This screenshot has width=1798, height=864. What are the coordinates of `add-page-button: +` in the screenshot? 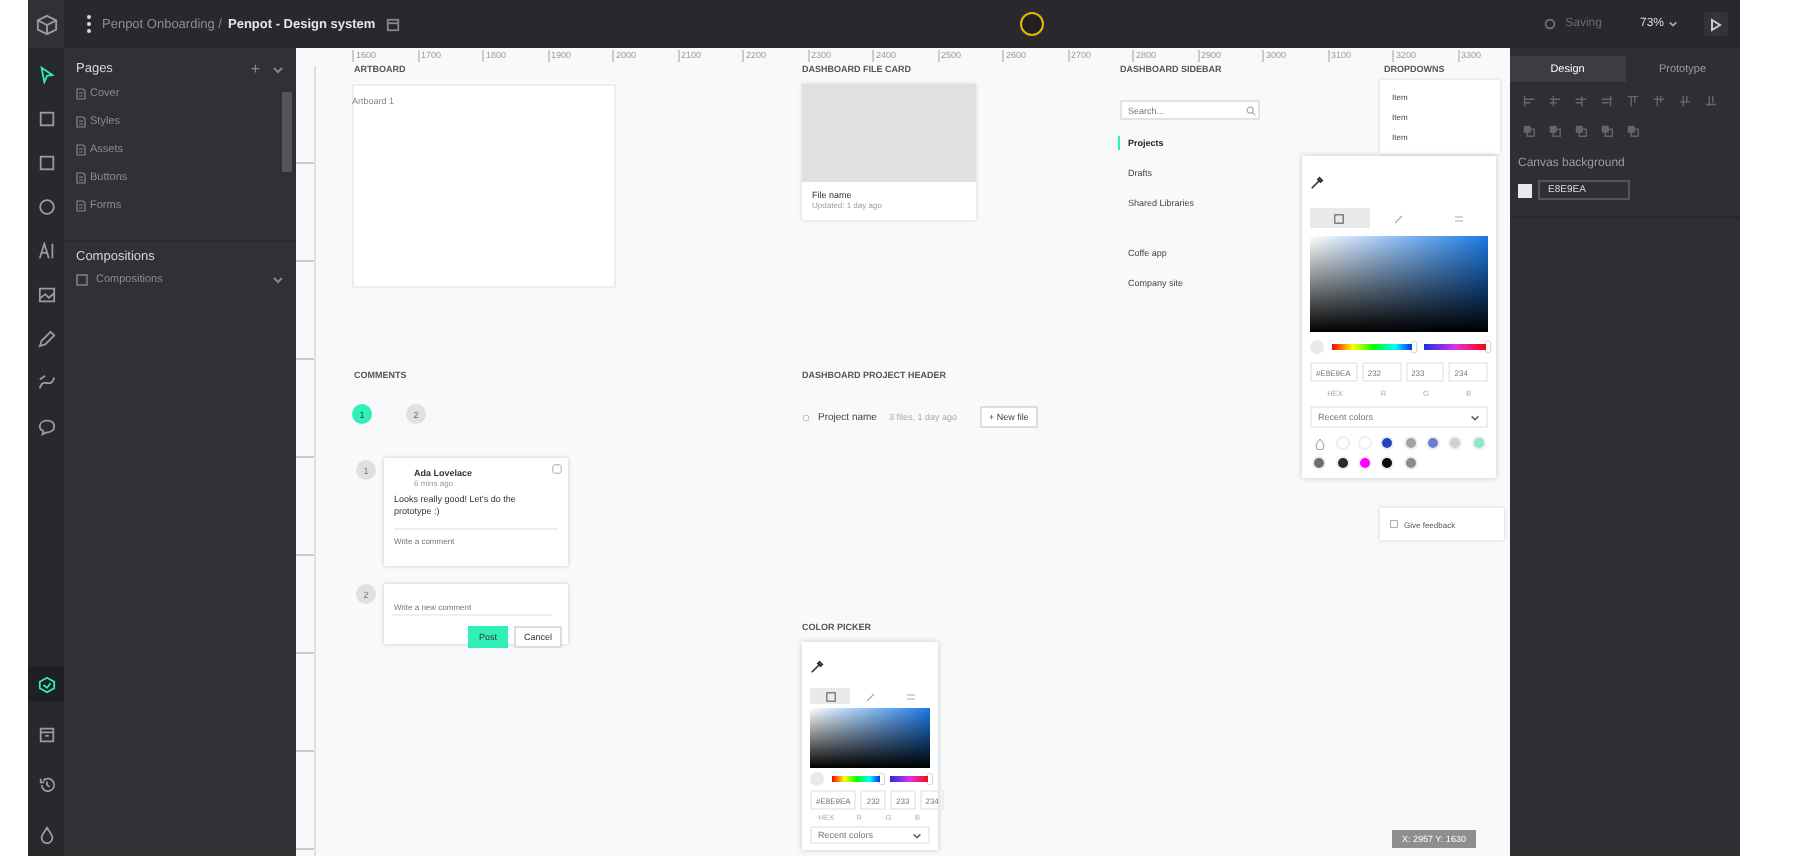 It's located at (255, 69).